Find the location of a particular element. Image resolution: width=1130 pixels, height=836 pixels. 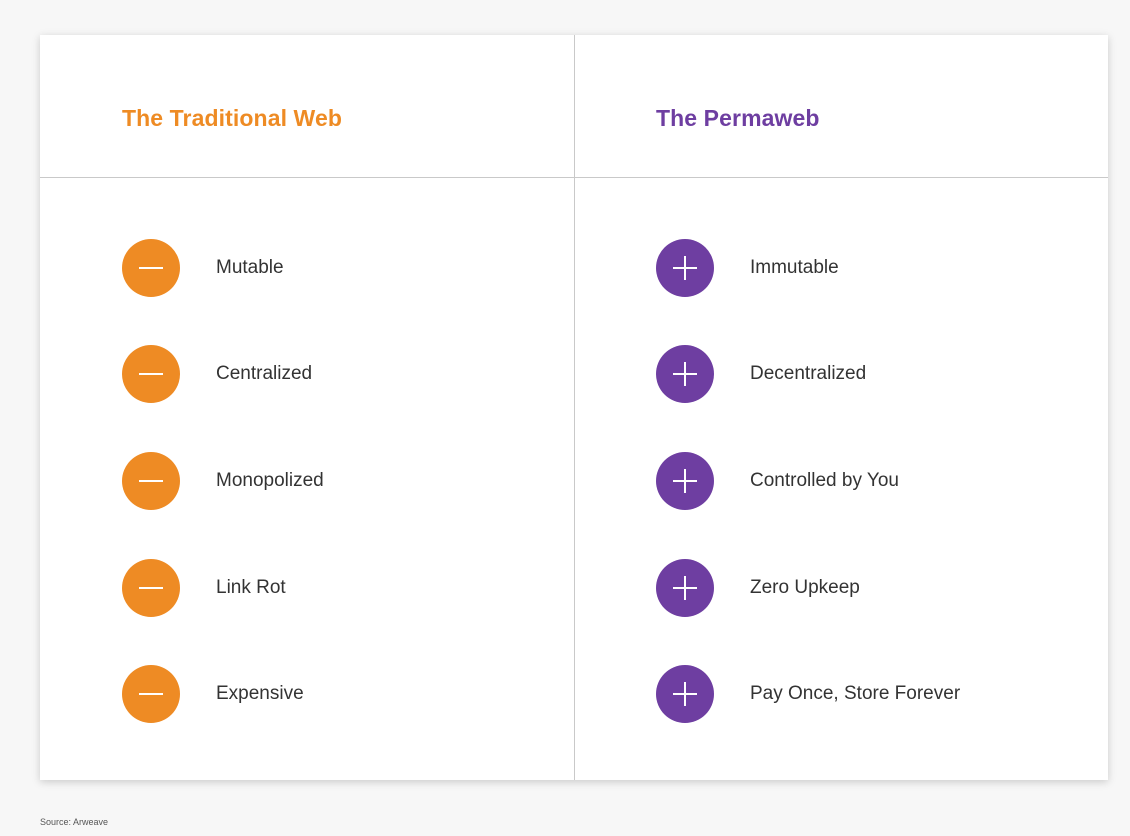

item-label: Immutable is located at coordinates (794, 267).